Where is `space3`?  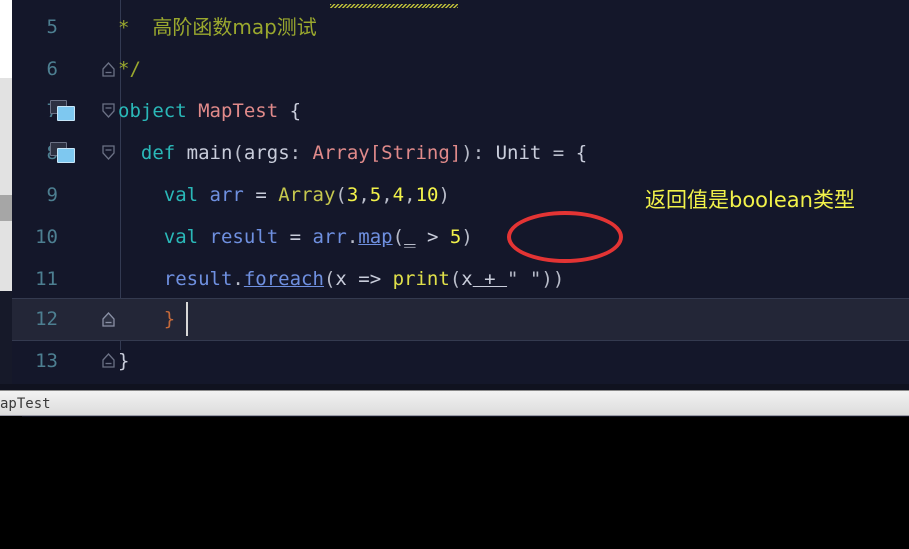 space3 is located at coordinates (180, 153).